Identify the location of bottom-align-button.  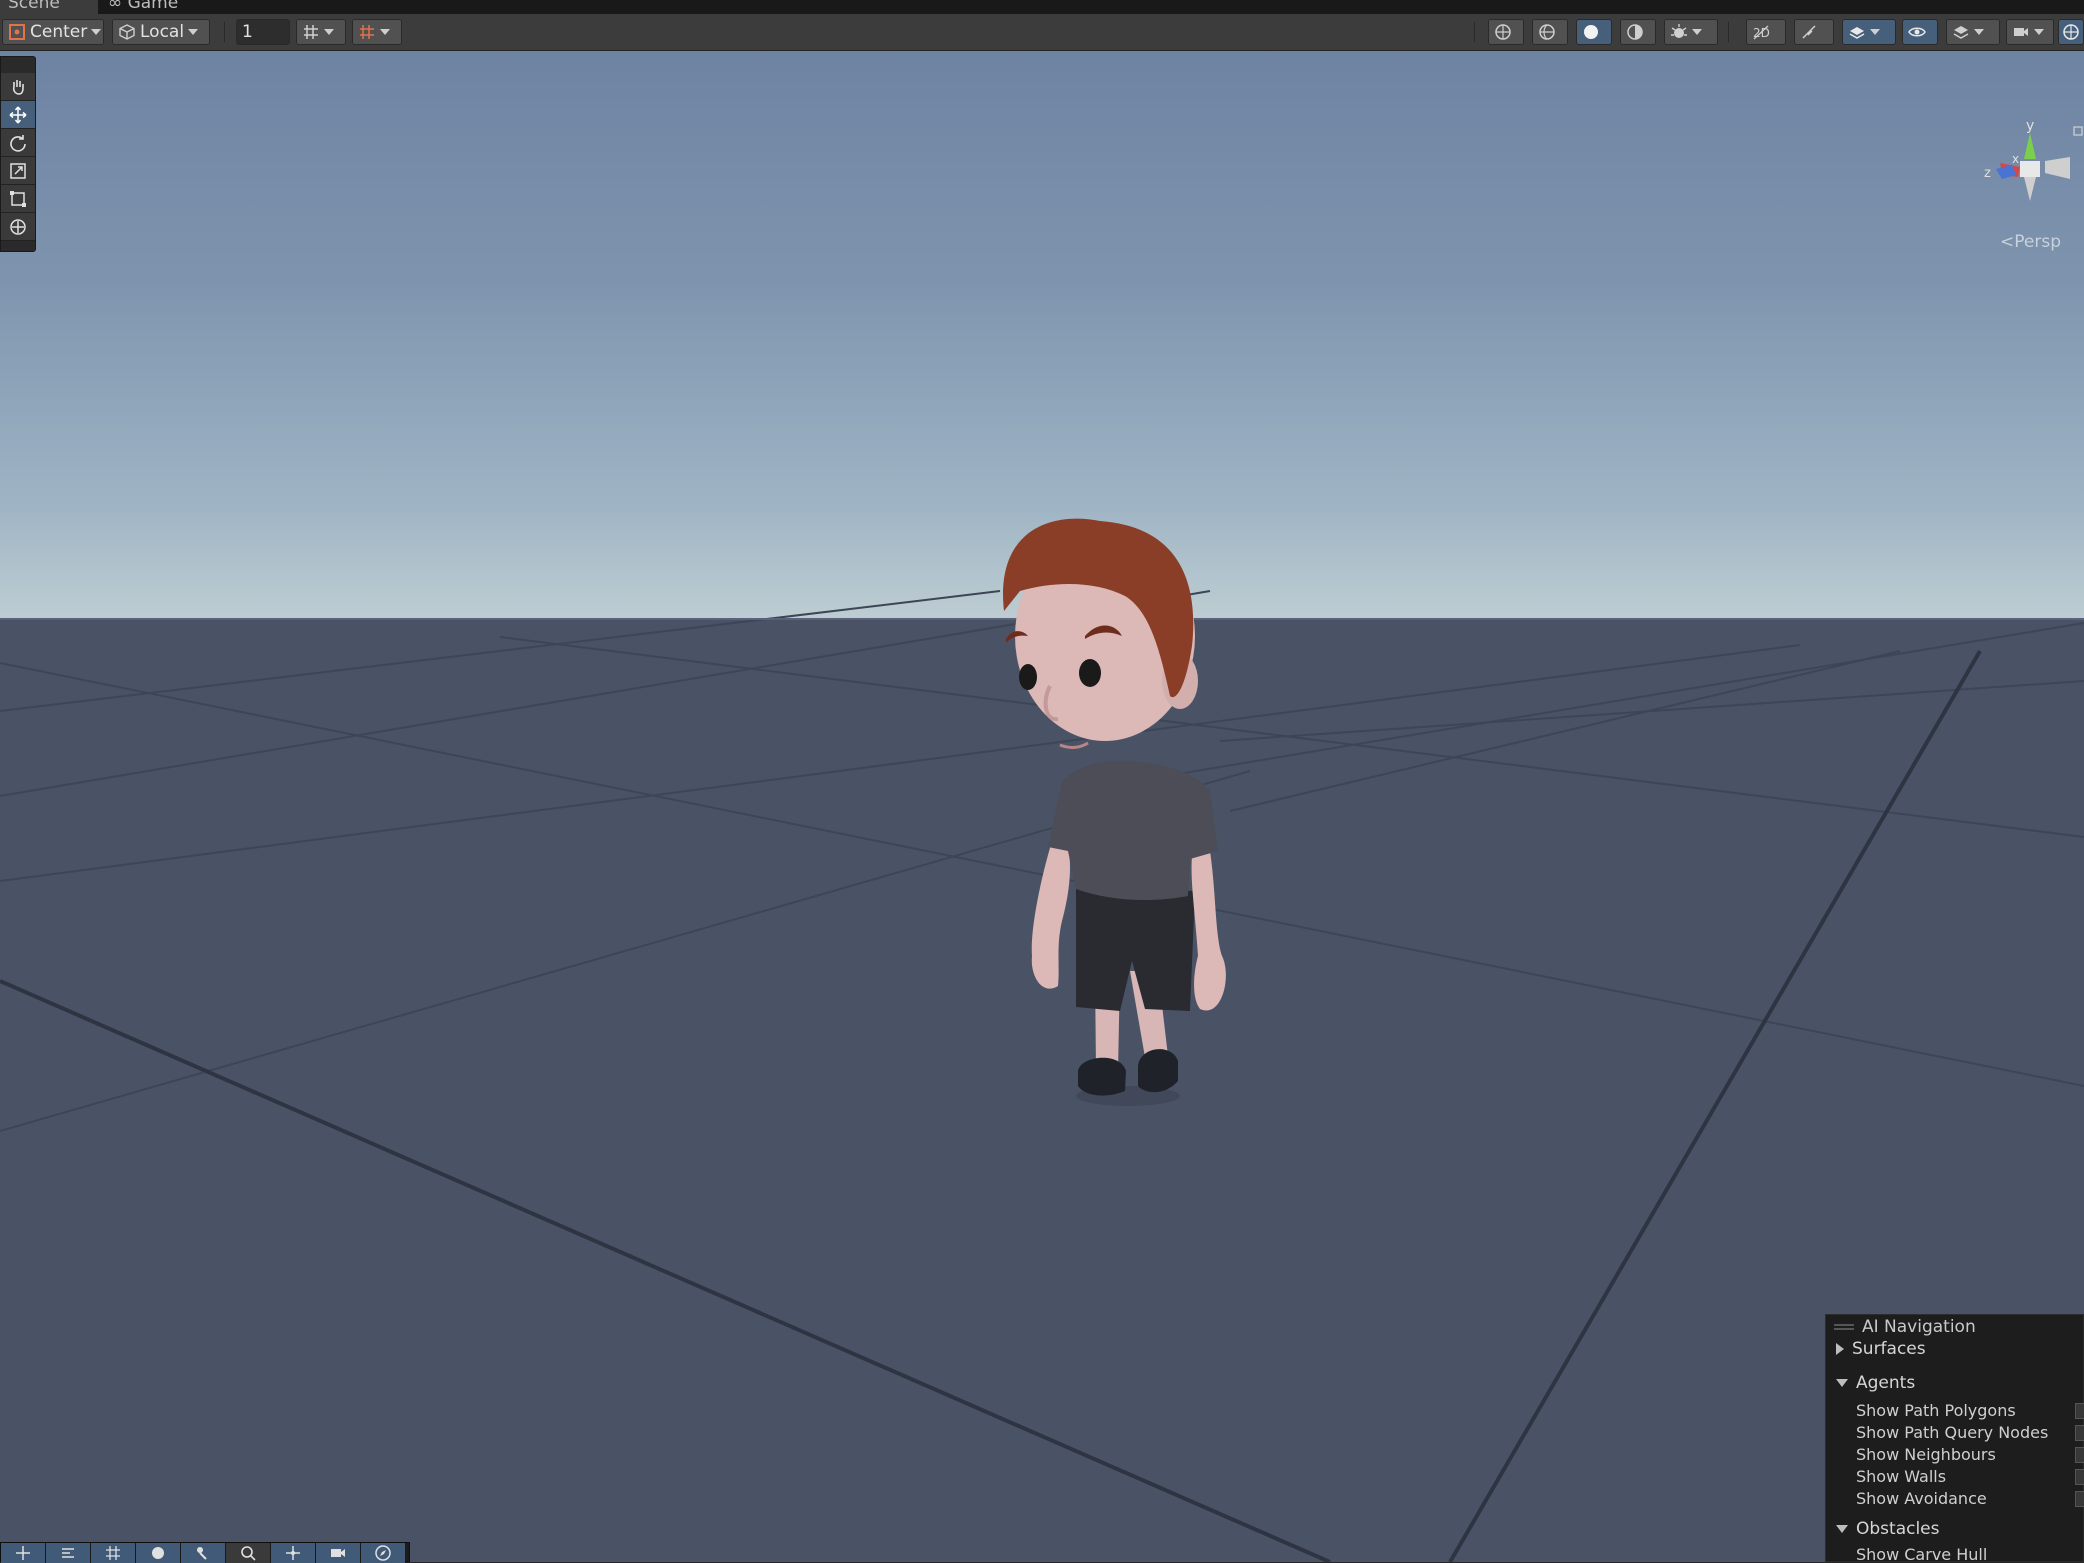
(68, 1553).